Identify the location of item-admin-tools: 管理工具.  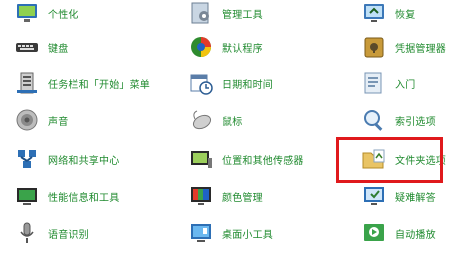
(225, 15).